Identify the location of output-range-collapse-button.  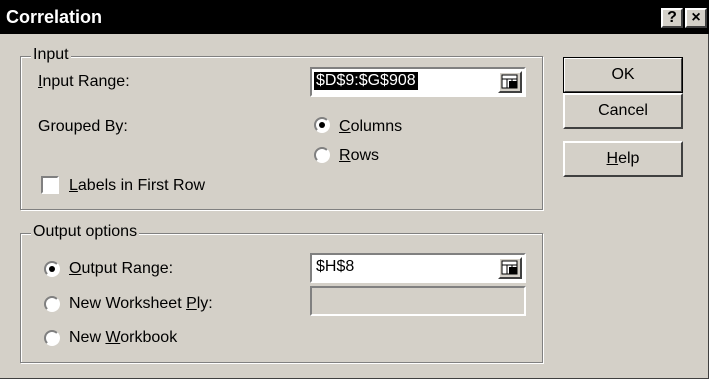
(510, 268).